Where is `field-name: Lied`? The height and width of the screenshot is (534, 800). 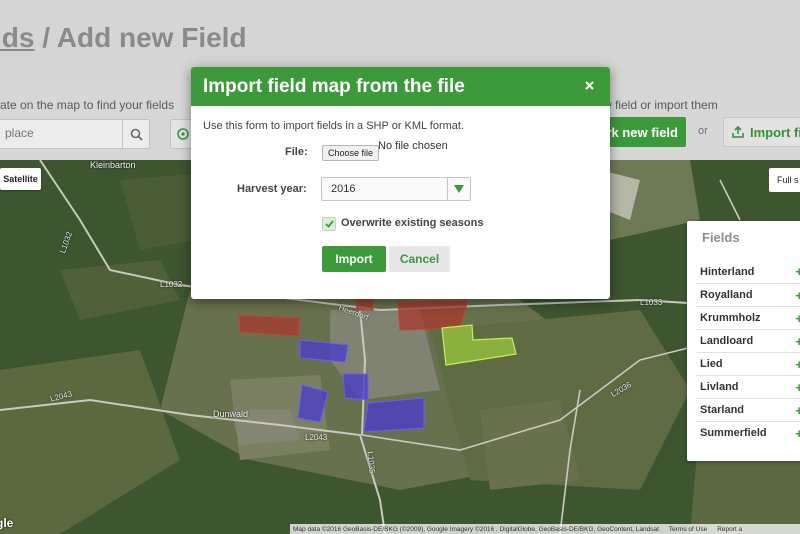 field-name: Lied is located at coordinates (711, 364).